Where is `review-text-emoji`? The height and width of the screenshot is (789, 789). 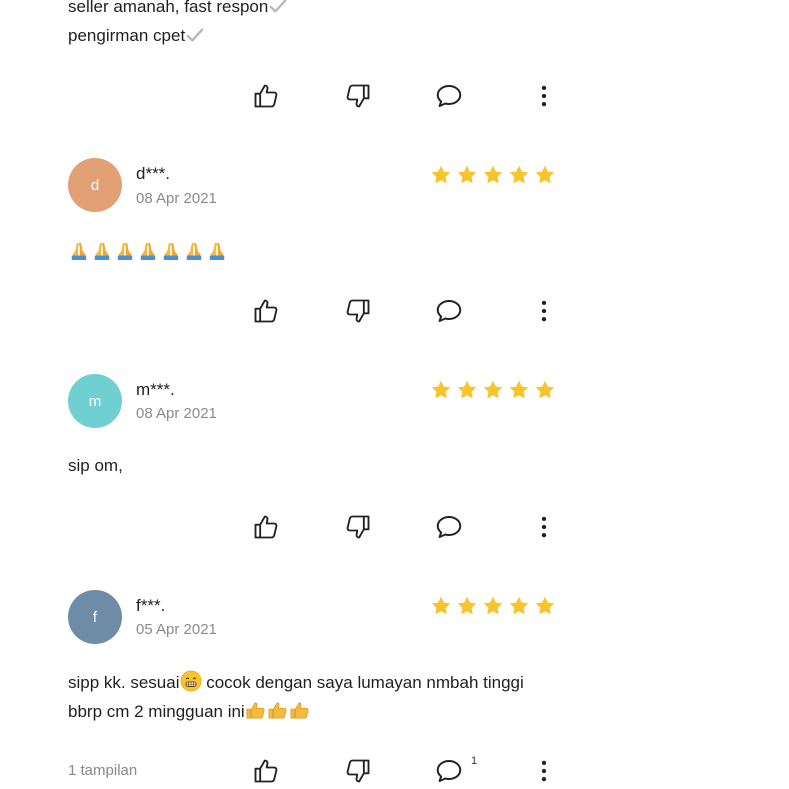 review-text-emoji is located at coordinates (148, 250).